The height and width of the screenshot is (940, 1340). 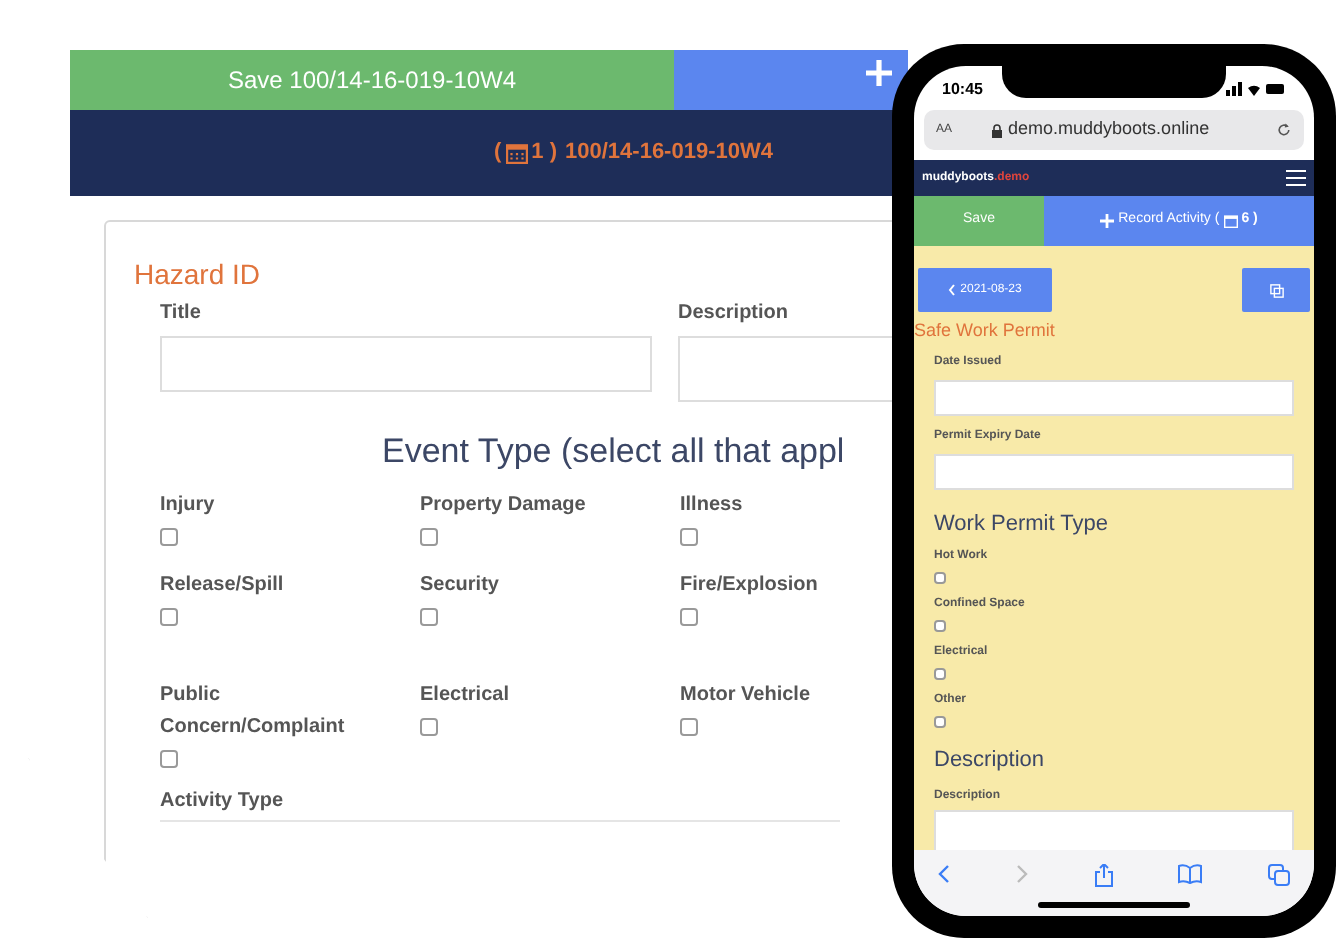 What do you see at coordinates (188, 505) in the screenshot?
I see `checkbox-label: Injury` at bounding box center [188, 505].